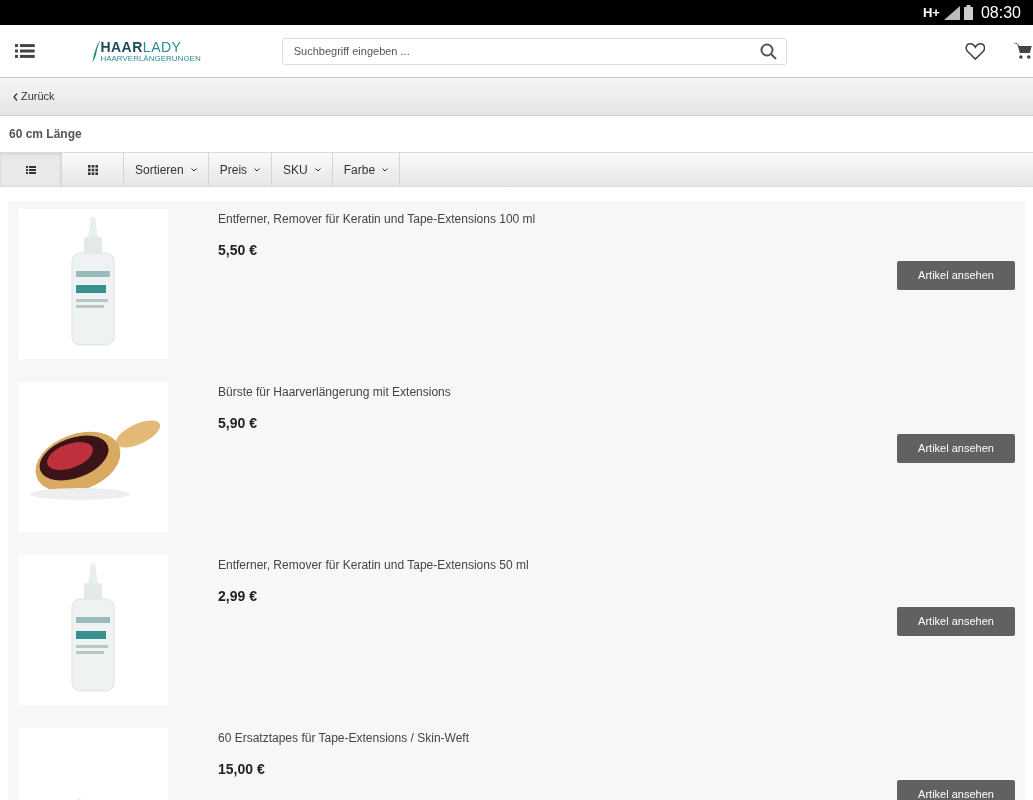 This screenshot has height=800, width=1033. I want to click on back-link: Zurück, so click(34, 96).